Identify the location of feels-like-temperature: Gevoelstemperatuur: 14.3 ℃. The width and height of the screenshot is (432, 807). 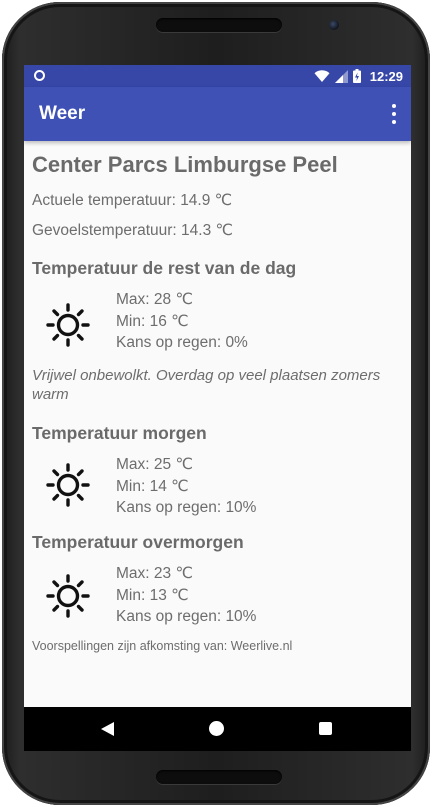
(132, 230).